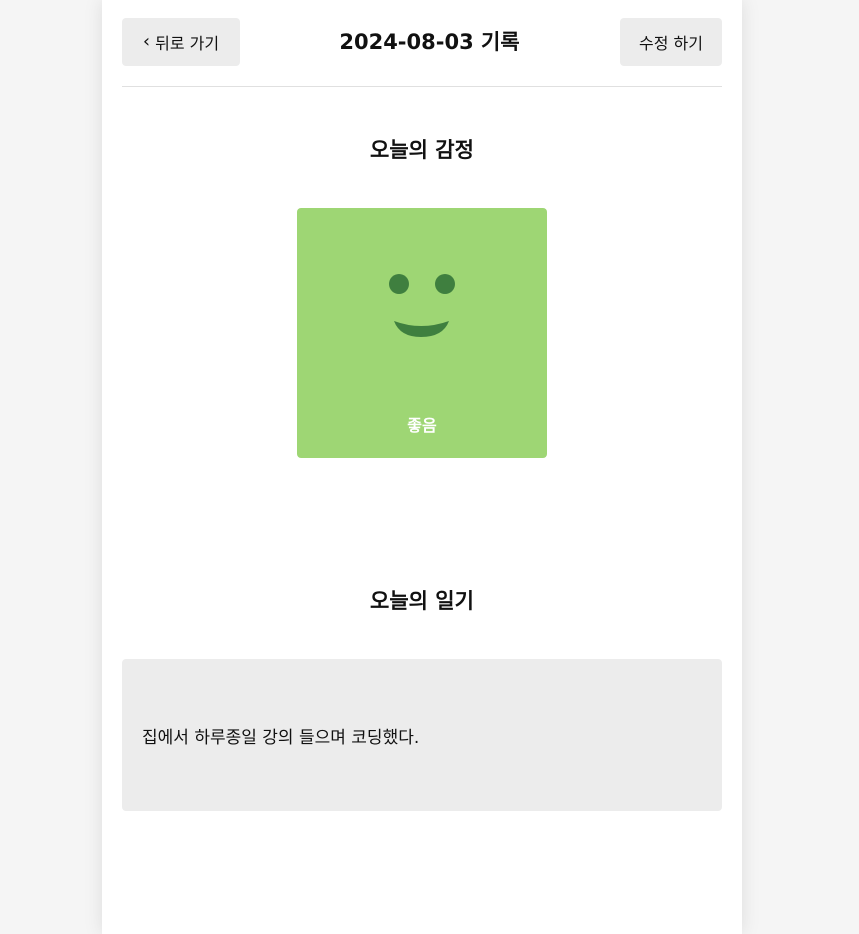 The image size is (859, 934). What do you see at coordinates (422, 86) in the screenshot?
I see `header-divider` at bounding box center [422, 86].